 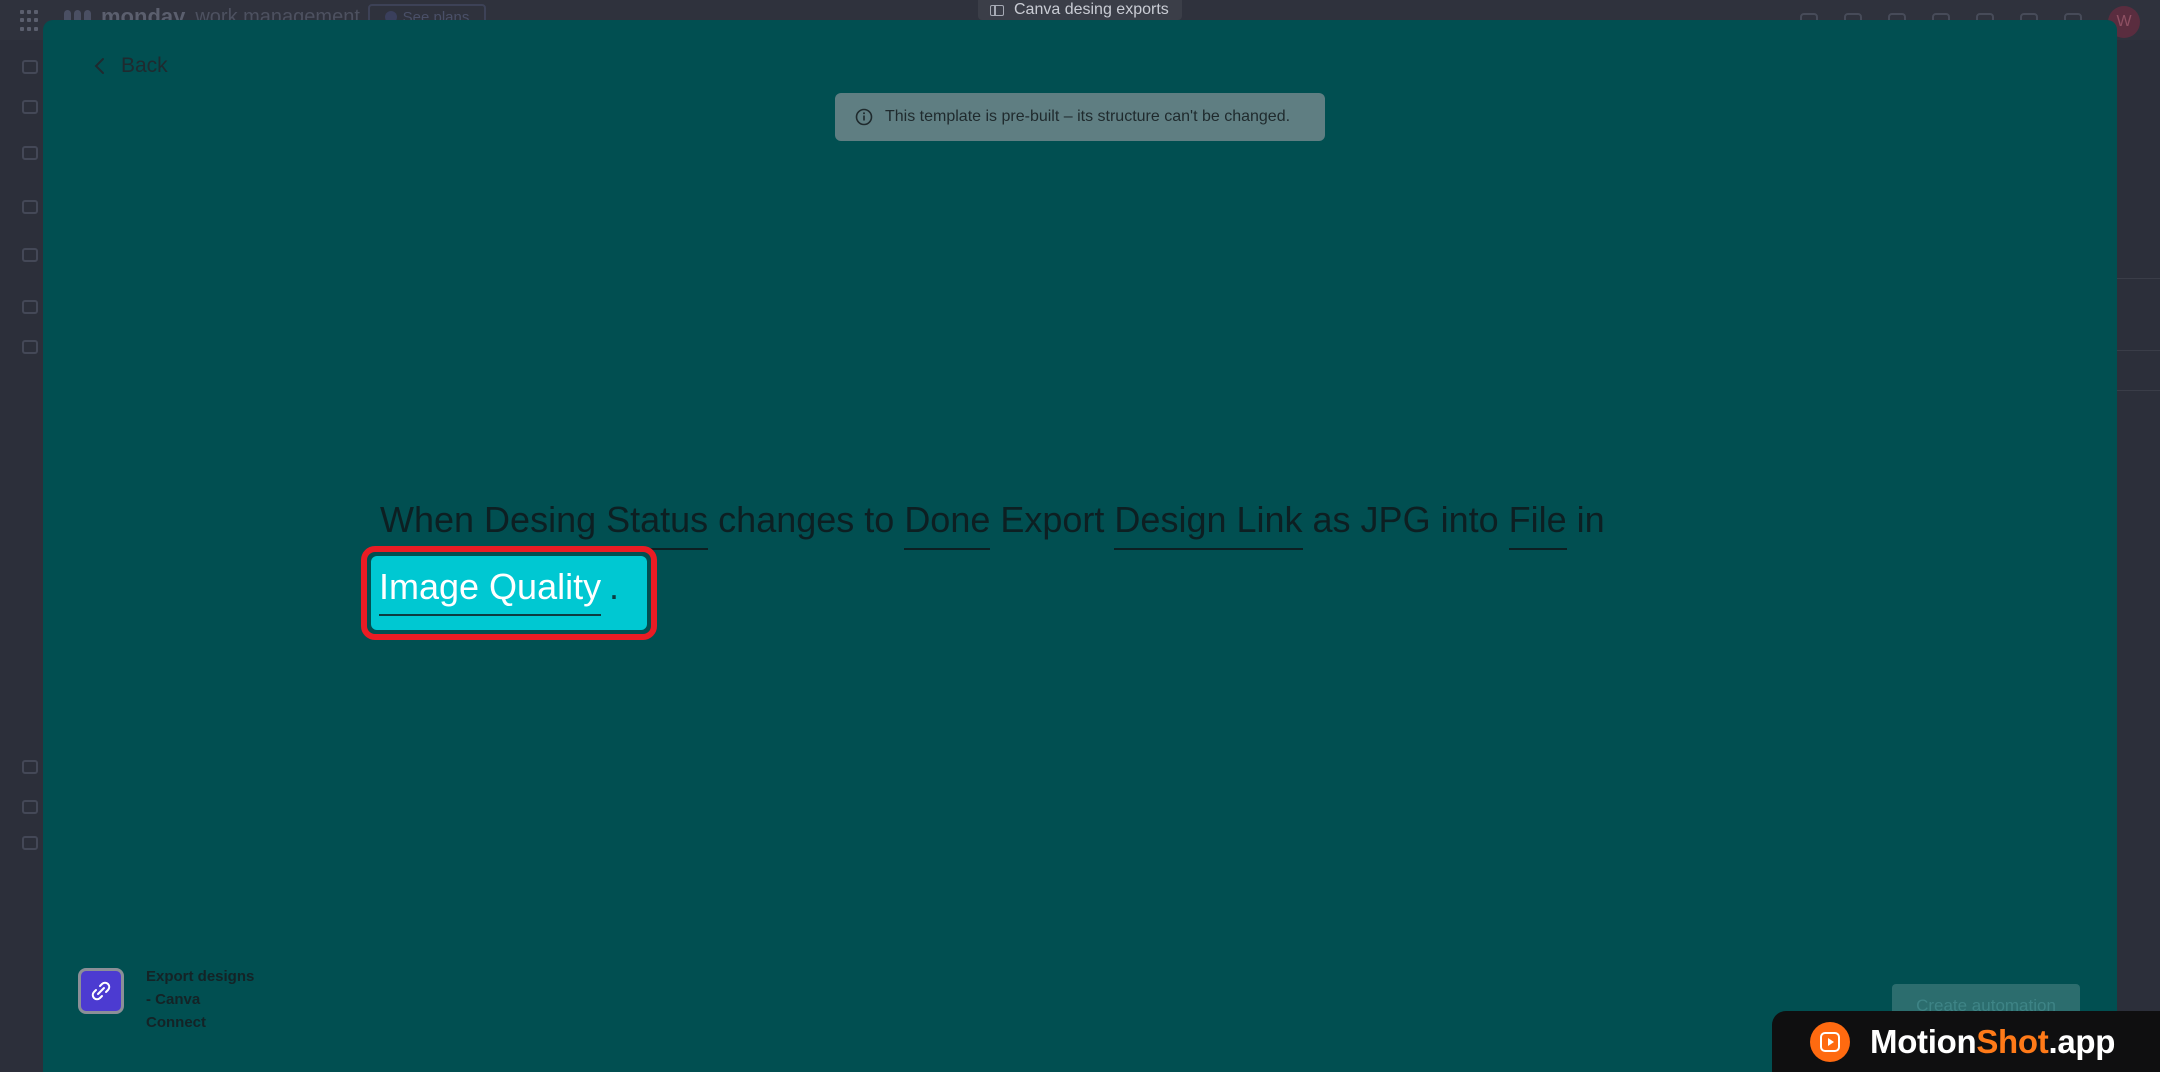 I want to click on highlighted-field-background: Image Quality ., so click(x=509, y=593).